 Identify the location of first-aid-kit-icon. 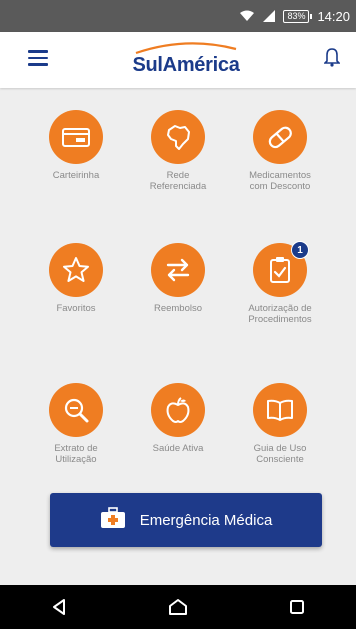
(113, 520).